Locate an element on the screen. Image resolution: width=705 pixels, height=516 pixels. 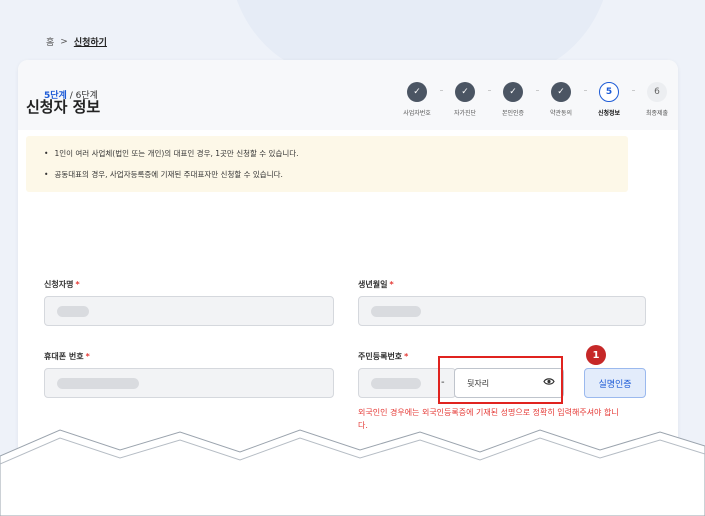
section-title: 신청자 정보 is located at coordinates (63, 107).